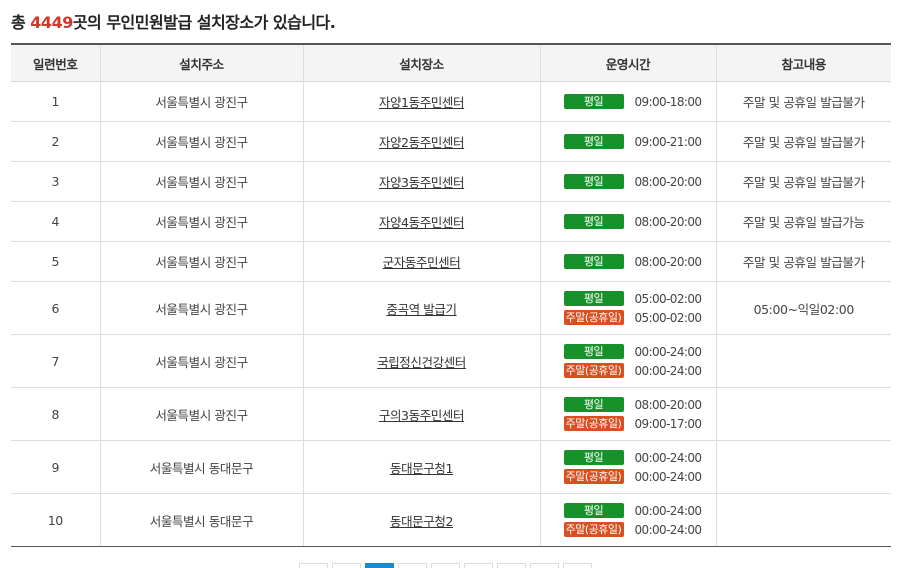  I want to click on header-serial-number: 일련번호, so click(56, 62).